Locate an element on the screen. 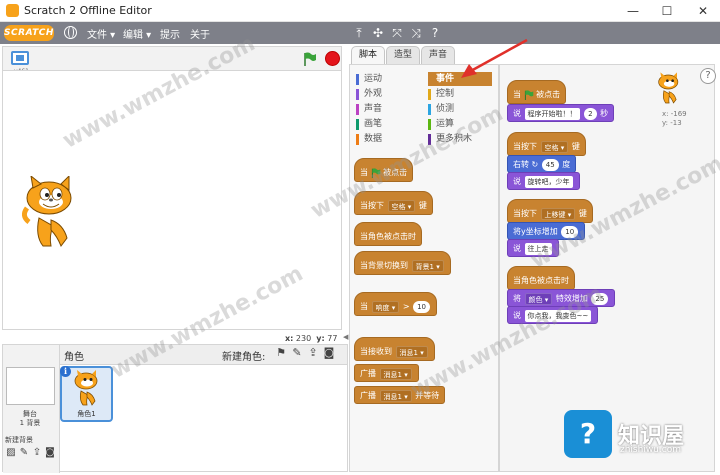 Image resolution: width=720 pixels, height=475 pixels. menu-bar: SCRATCH 文件 ▾ 编辑 ▾ 提示 关于 ⤒ ✣ ⤧ ⤨ ? is located at coordinates (360, 33).